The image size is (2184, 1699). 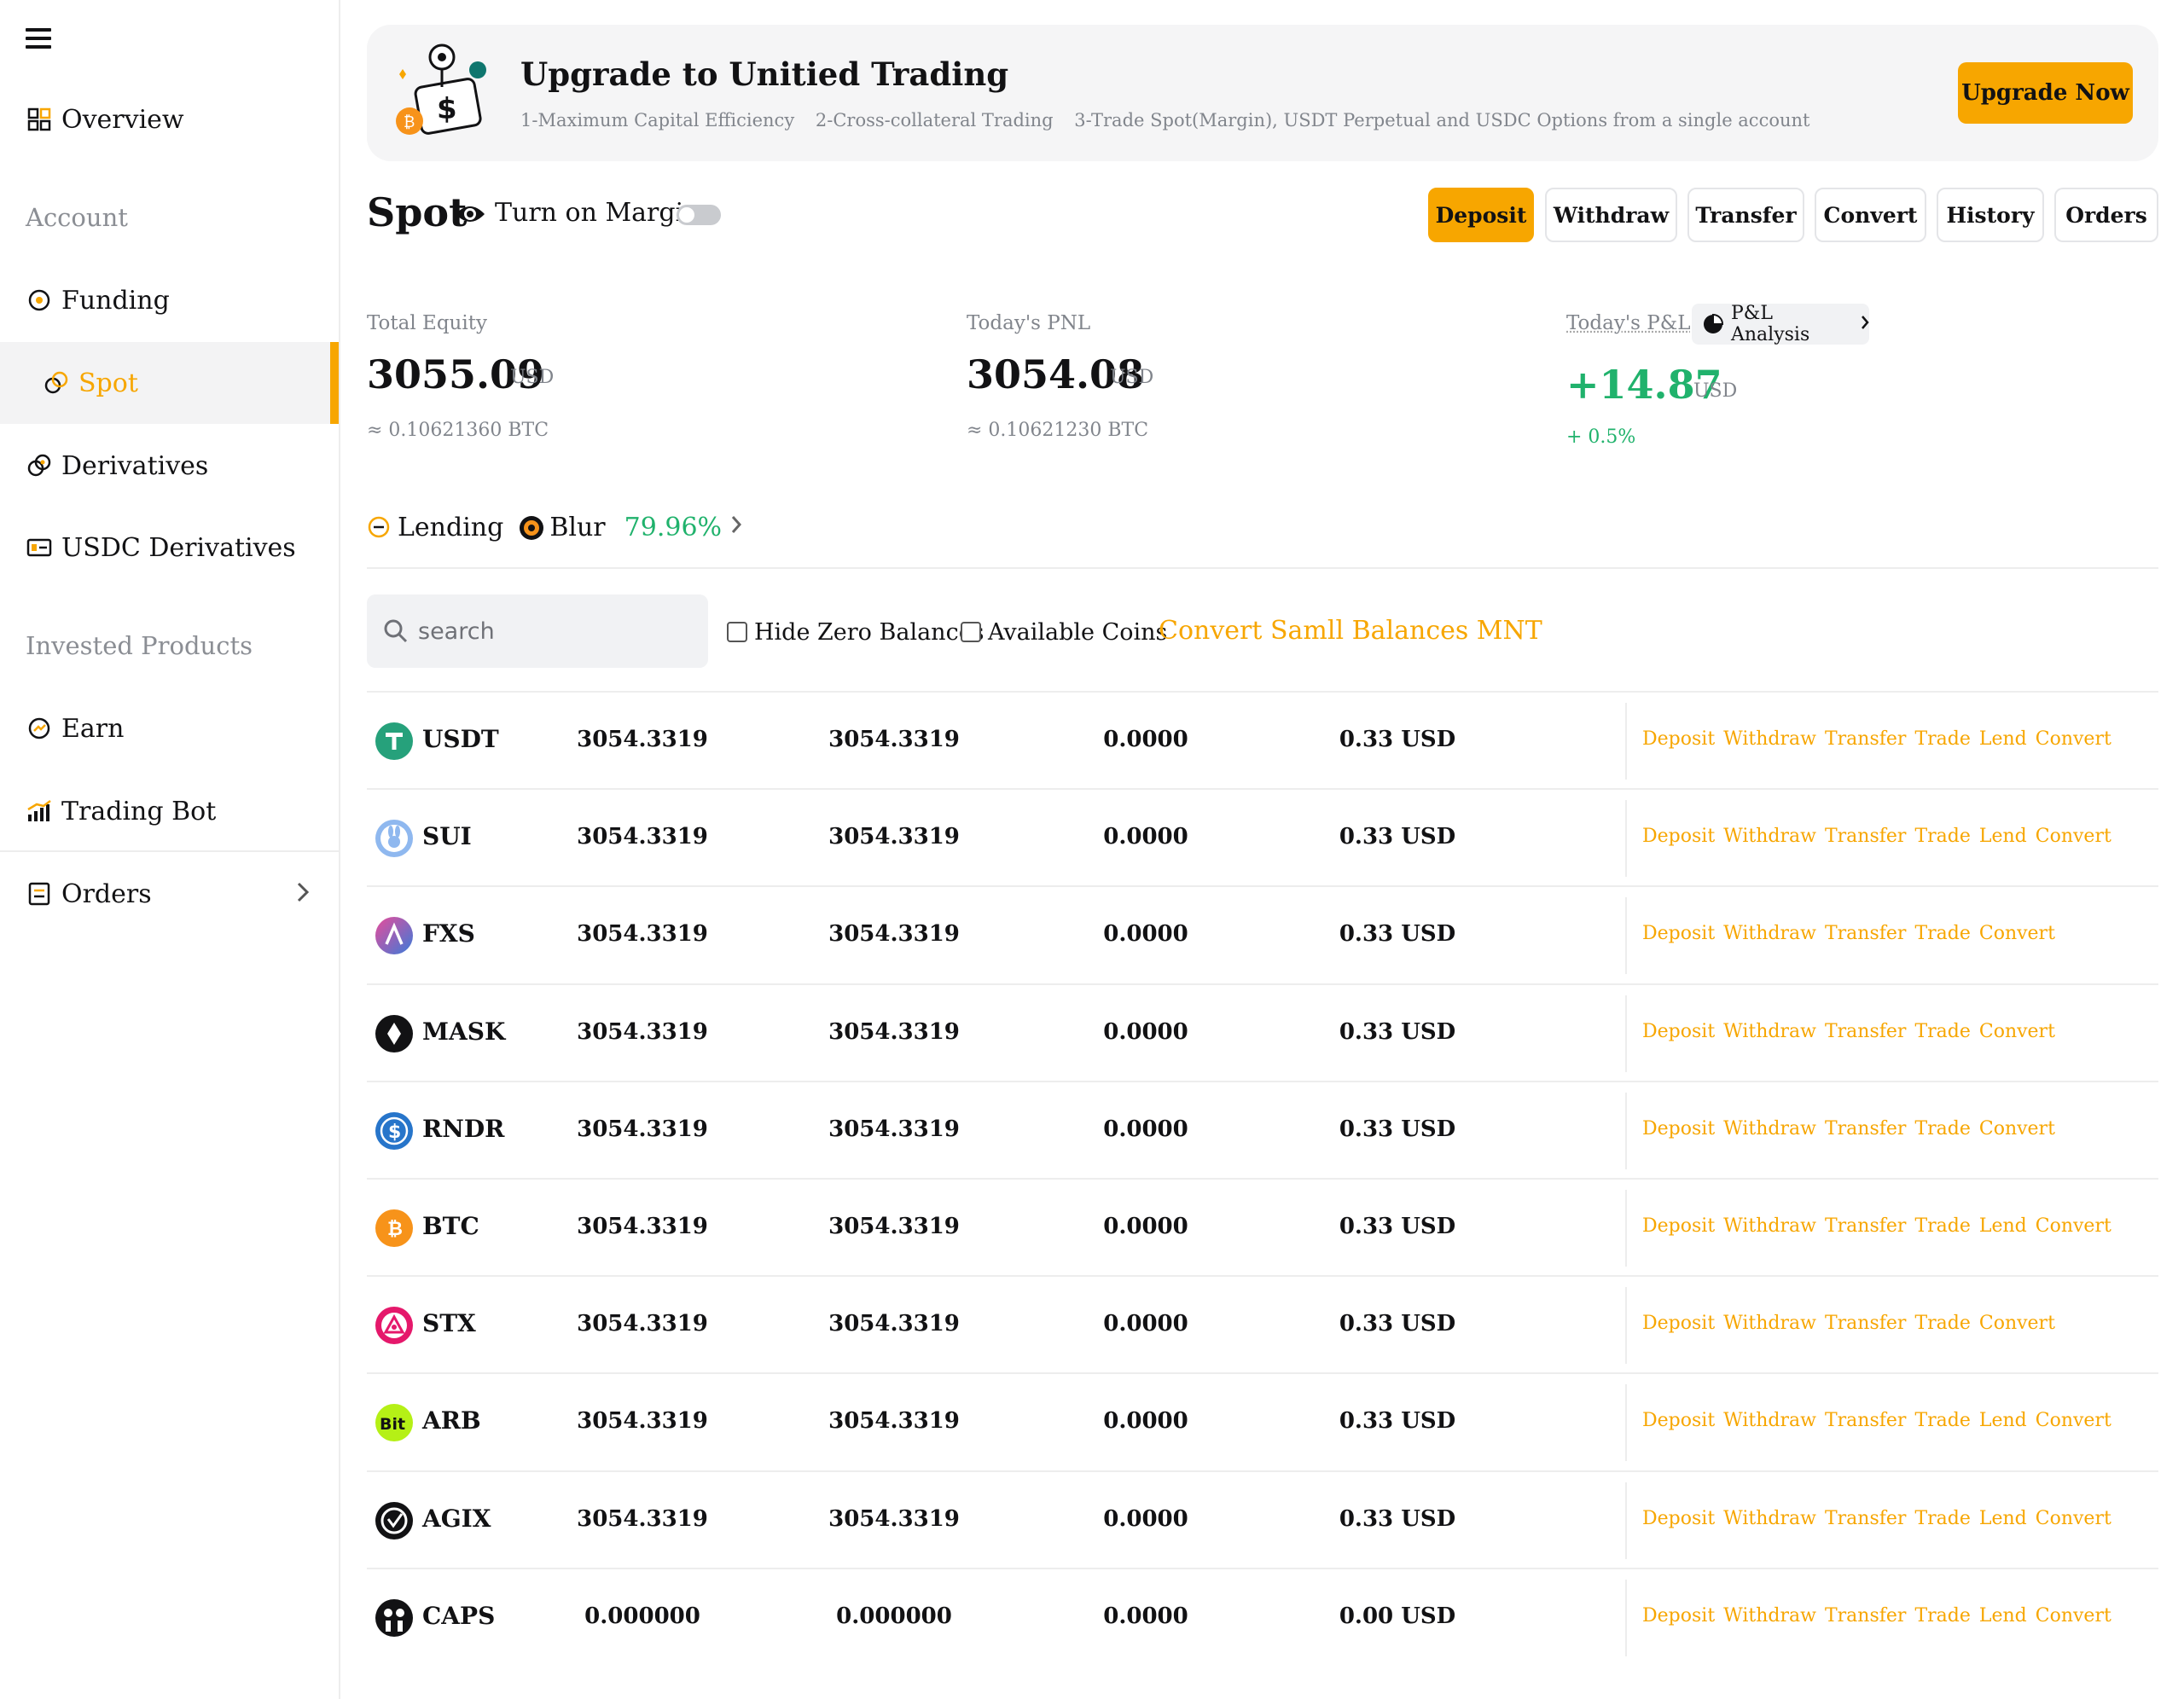 I want to click on history-button: History, so click(x=1990, y=215).